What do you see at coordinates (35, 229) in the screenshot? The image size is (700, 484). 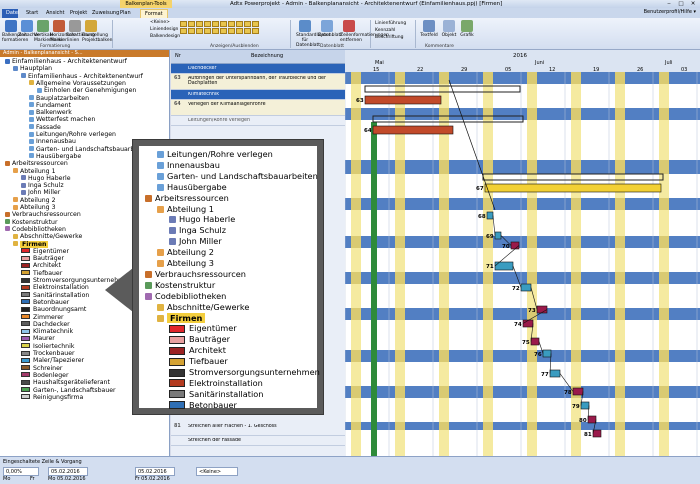 I see `tree-item: Codebibliotheken` at bounding box center [35, 229].